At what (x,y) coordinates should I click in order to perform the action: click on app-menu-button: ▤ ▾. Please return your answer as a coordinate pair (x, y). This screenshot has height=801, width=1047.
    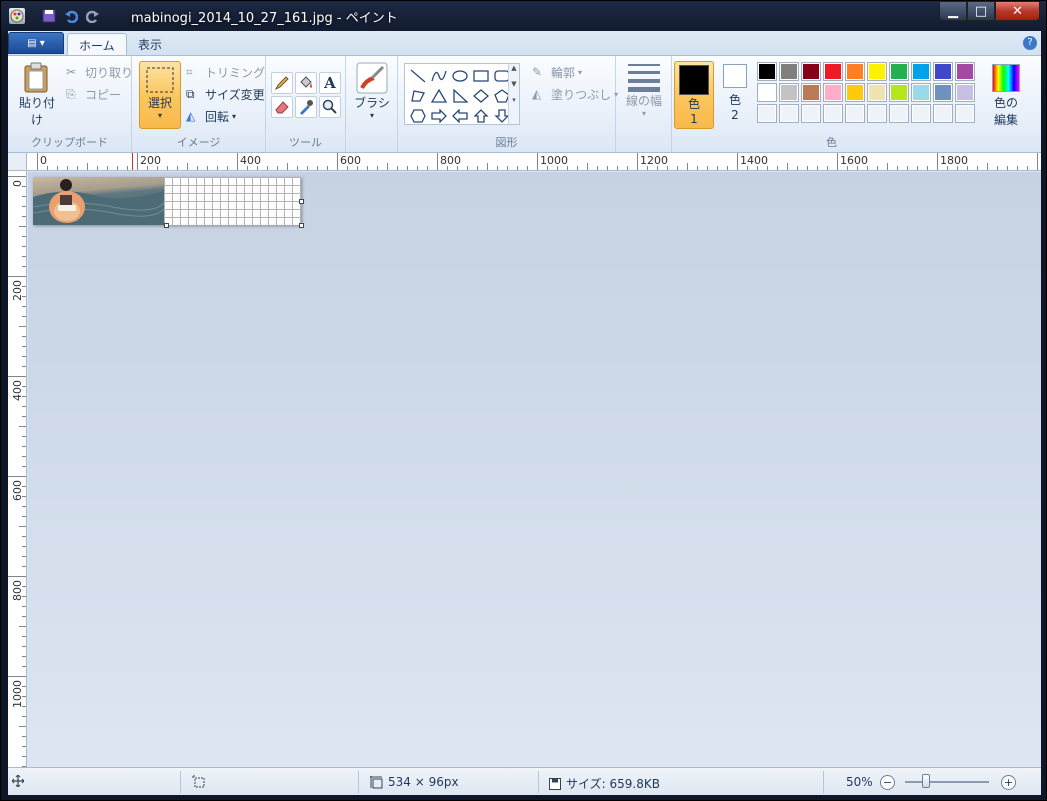
    Looking at the image, I should click on (36, 43).